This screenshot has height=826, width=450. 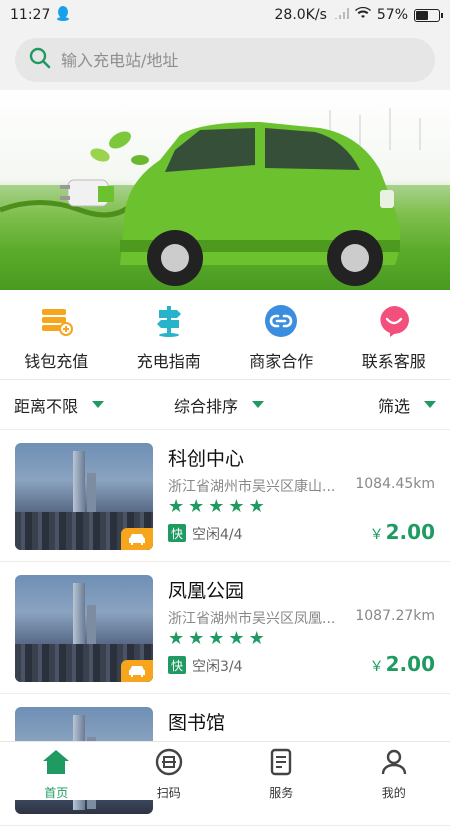 I want to click on filter-label: 筛选, so click(x=394, y=405).